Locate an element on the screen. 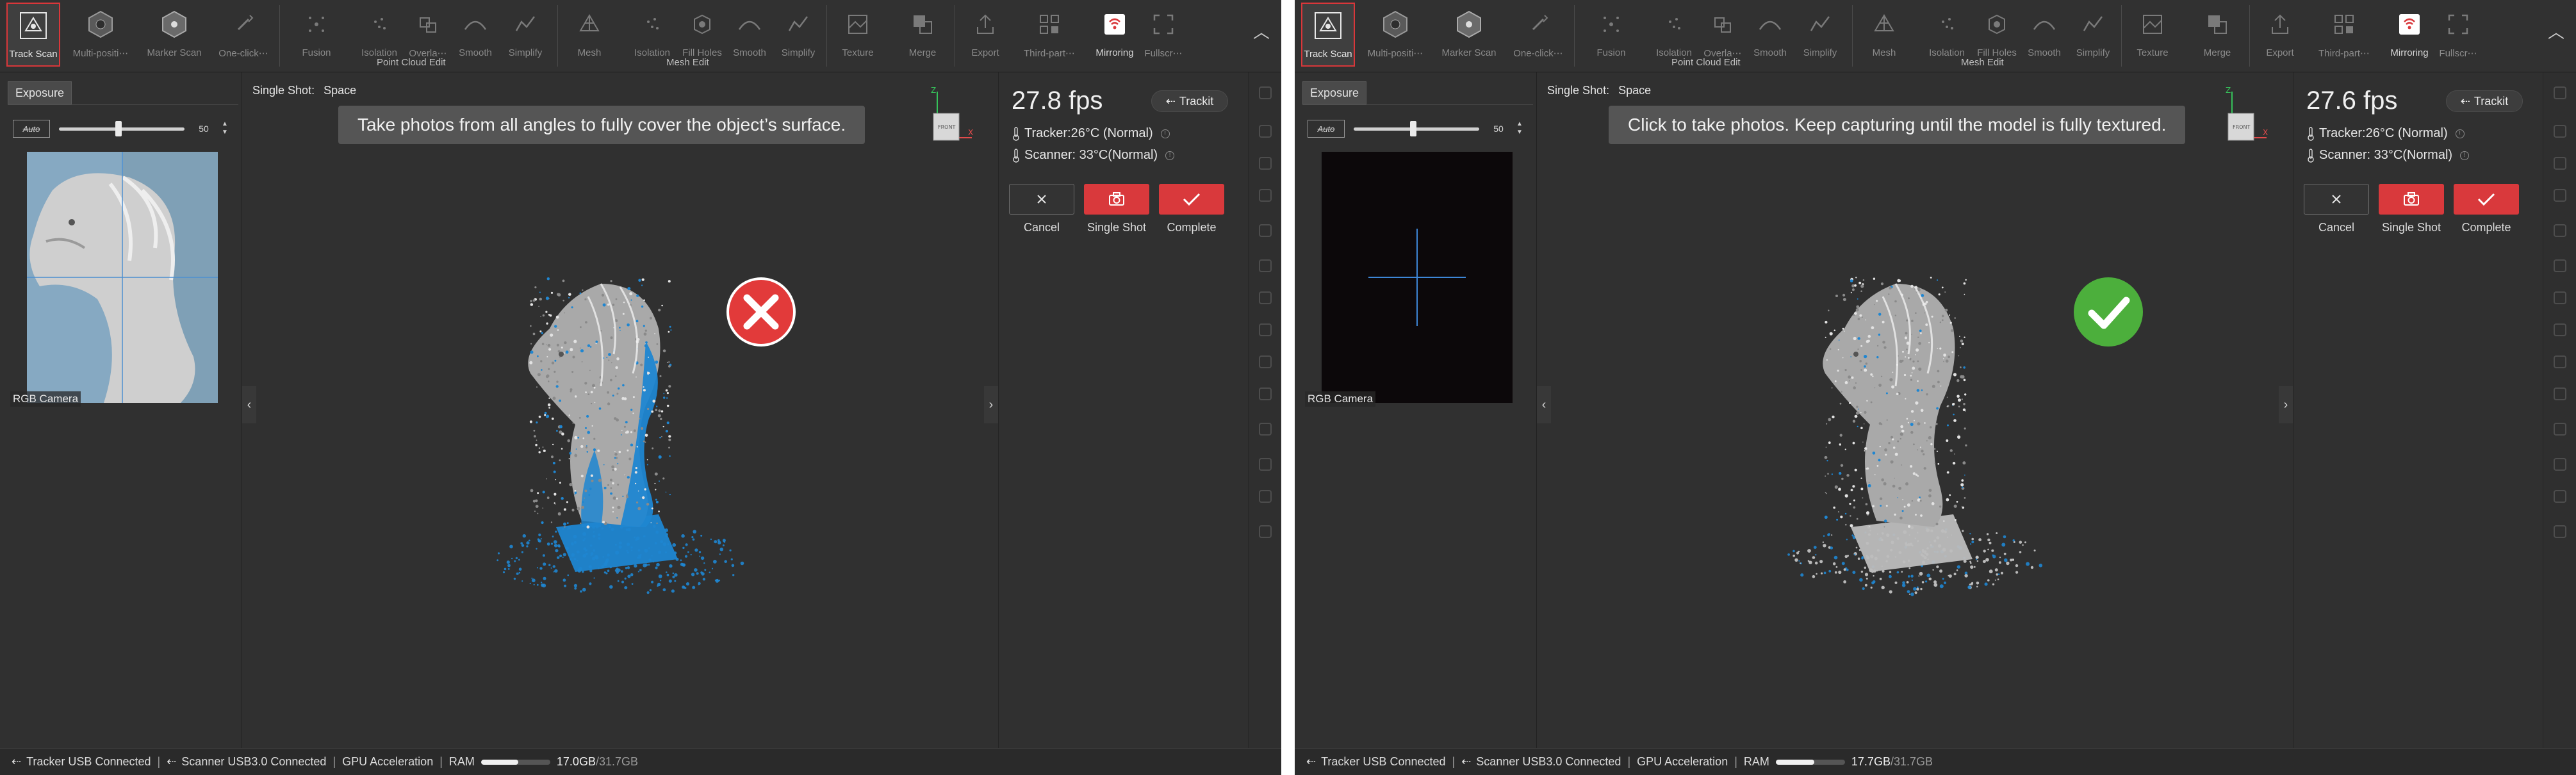 The height and width of the screenshot is (775, 2576). ribbon-button-label: Mirroring is located at coordinates (2409, 52).